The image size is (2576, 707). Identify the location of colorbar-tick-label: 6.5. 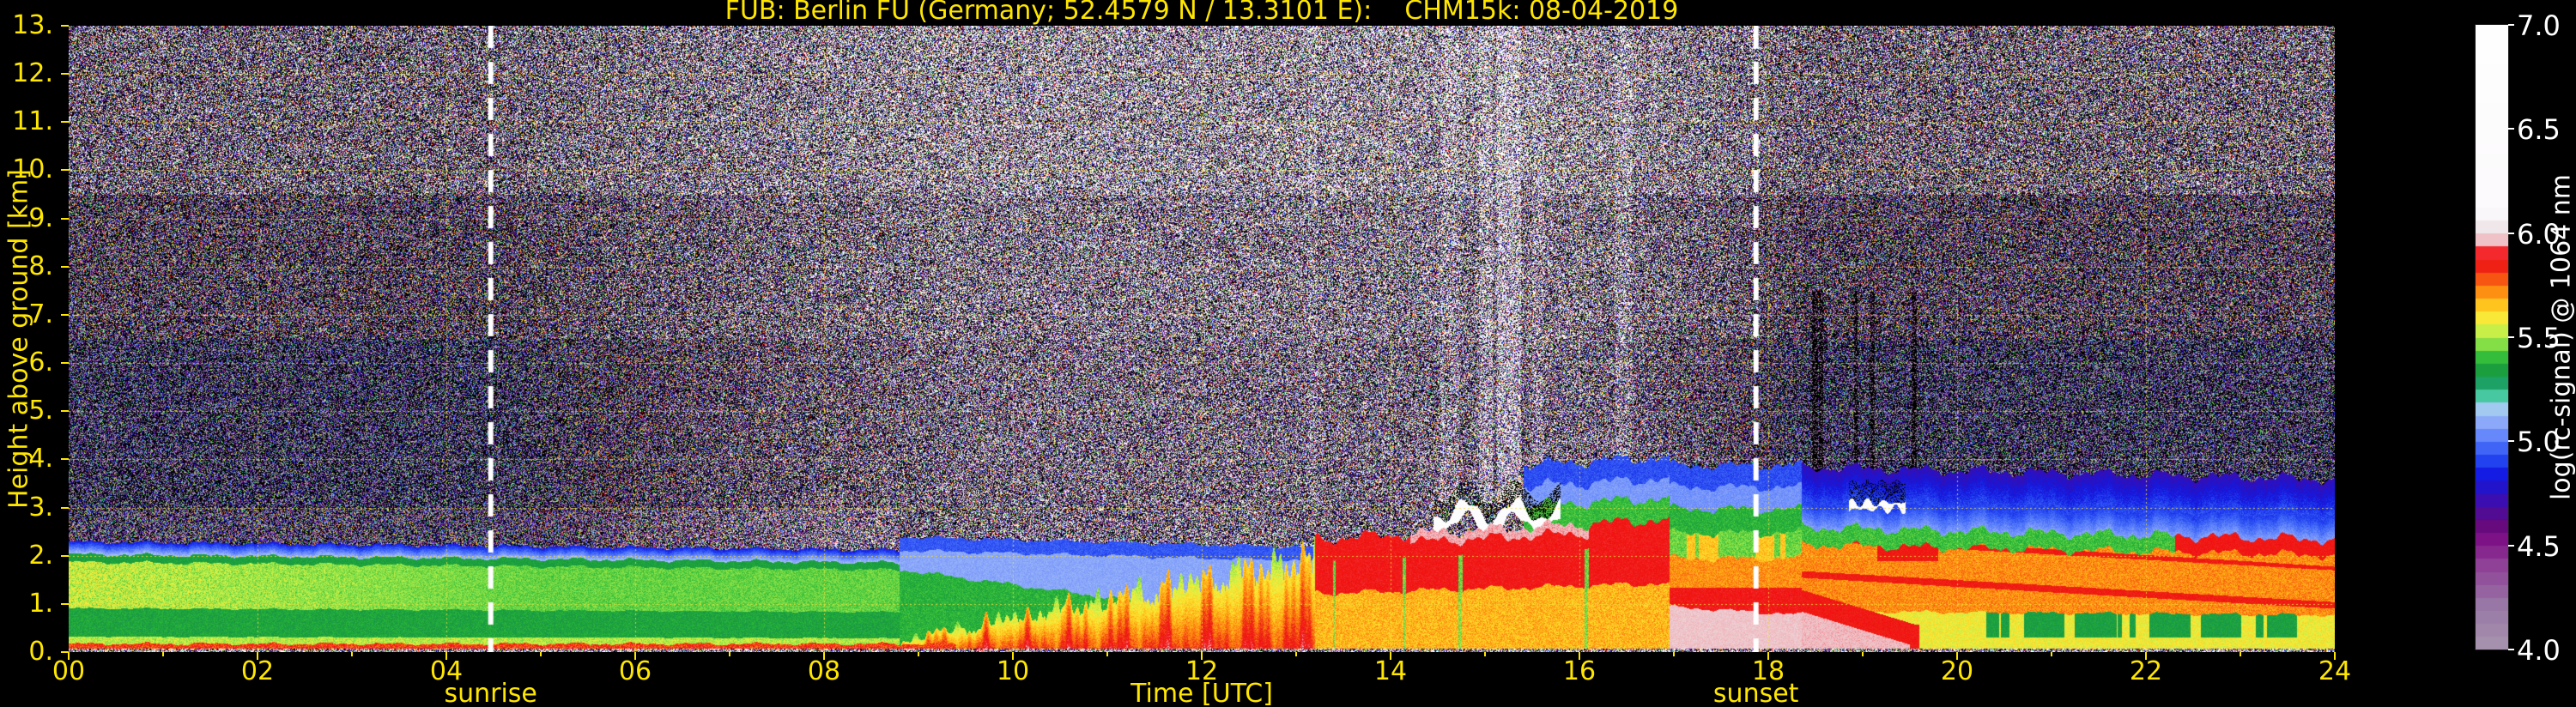
(2539, 130).